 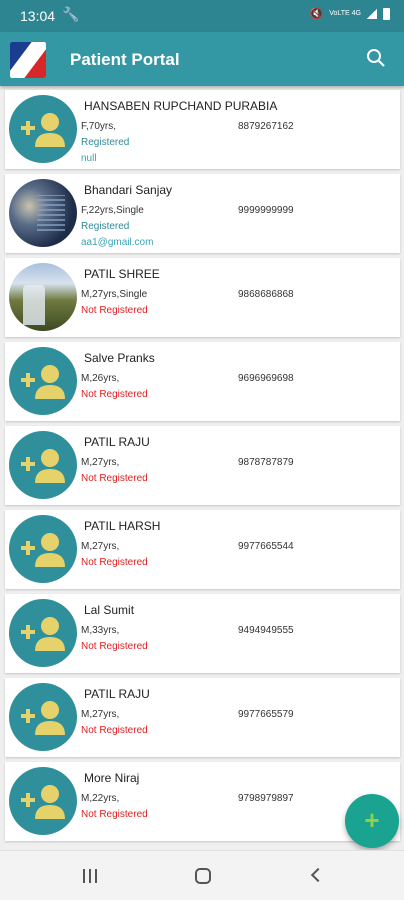 I want to click on patient-details: F,22yrs,Single, so click(x=112, y=210).